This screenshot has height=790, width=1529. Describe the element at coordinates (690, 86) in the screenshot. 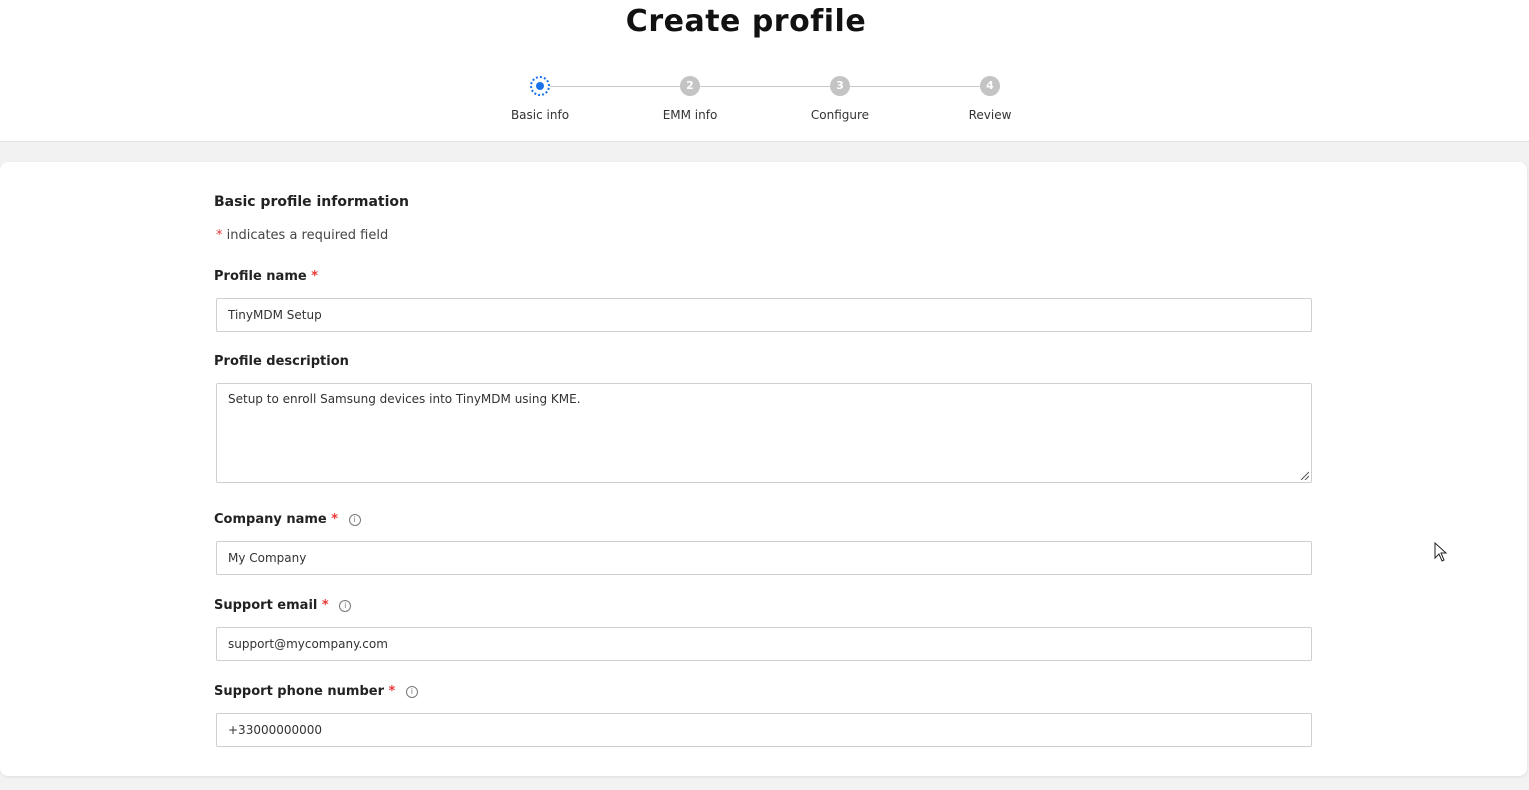

I see `step-number-badge: 2` at that location.